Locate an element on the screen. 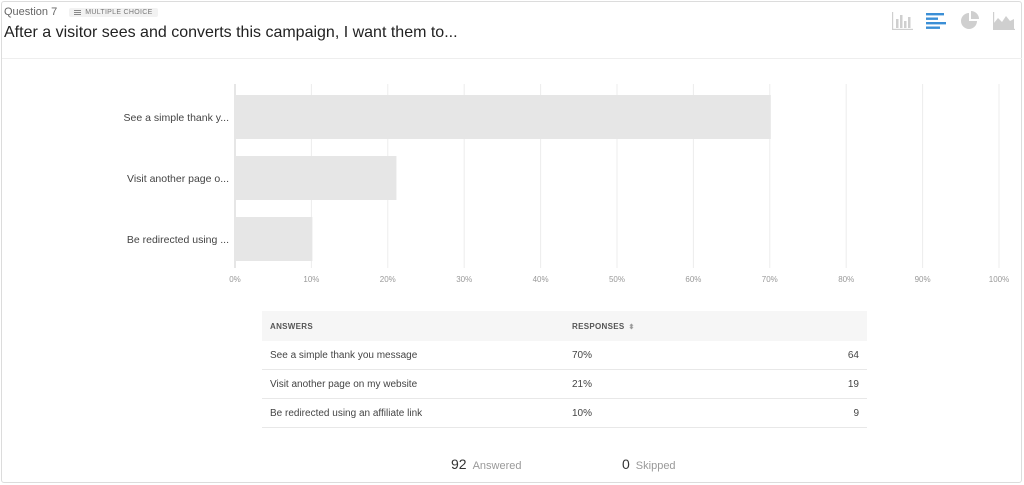  question-type-badge: MULTIPLE CHOICE is located at coordinates (113, 12).